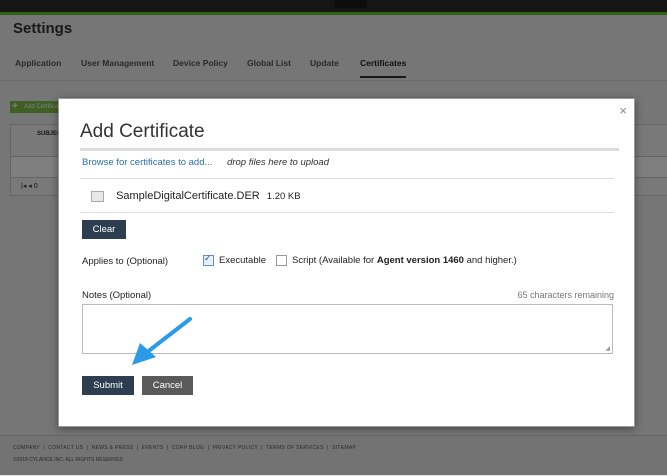  Describe the element at coordinates (142, 131) in the screenshot. I see `dialog-title: Add Certificate` at that location.